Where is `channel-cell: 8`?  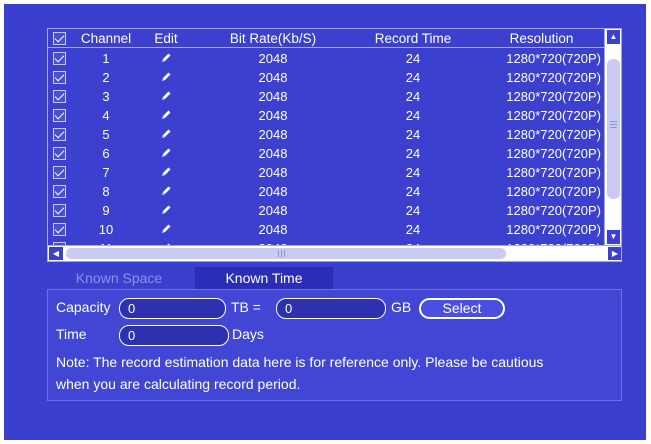
channel-cell: 8 is located at coordinates (106, 191).